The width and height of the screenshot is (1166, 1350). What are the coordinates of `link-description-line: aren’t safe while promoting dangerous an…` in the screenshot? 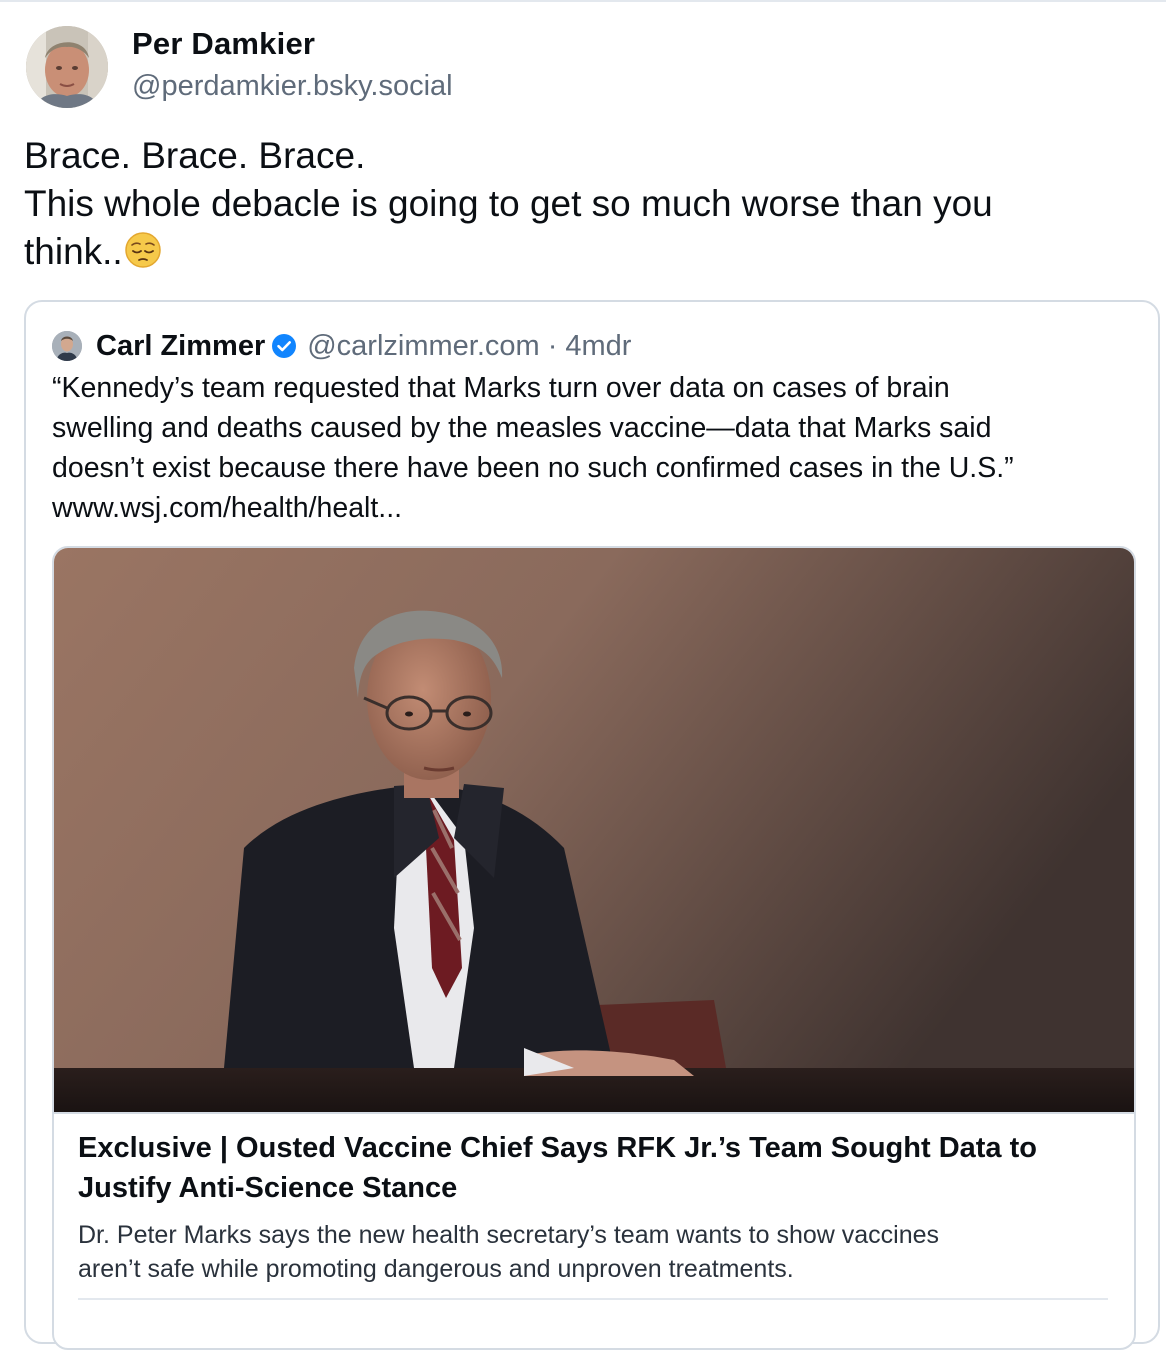 It's located at (436, 1269).